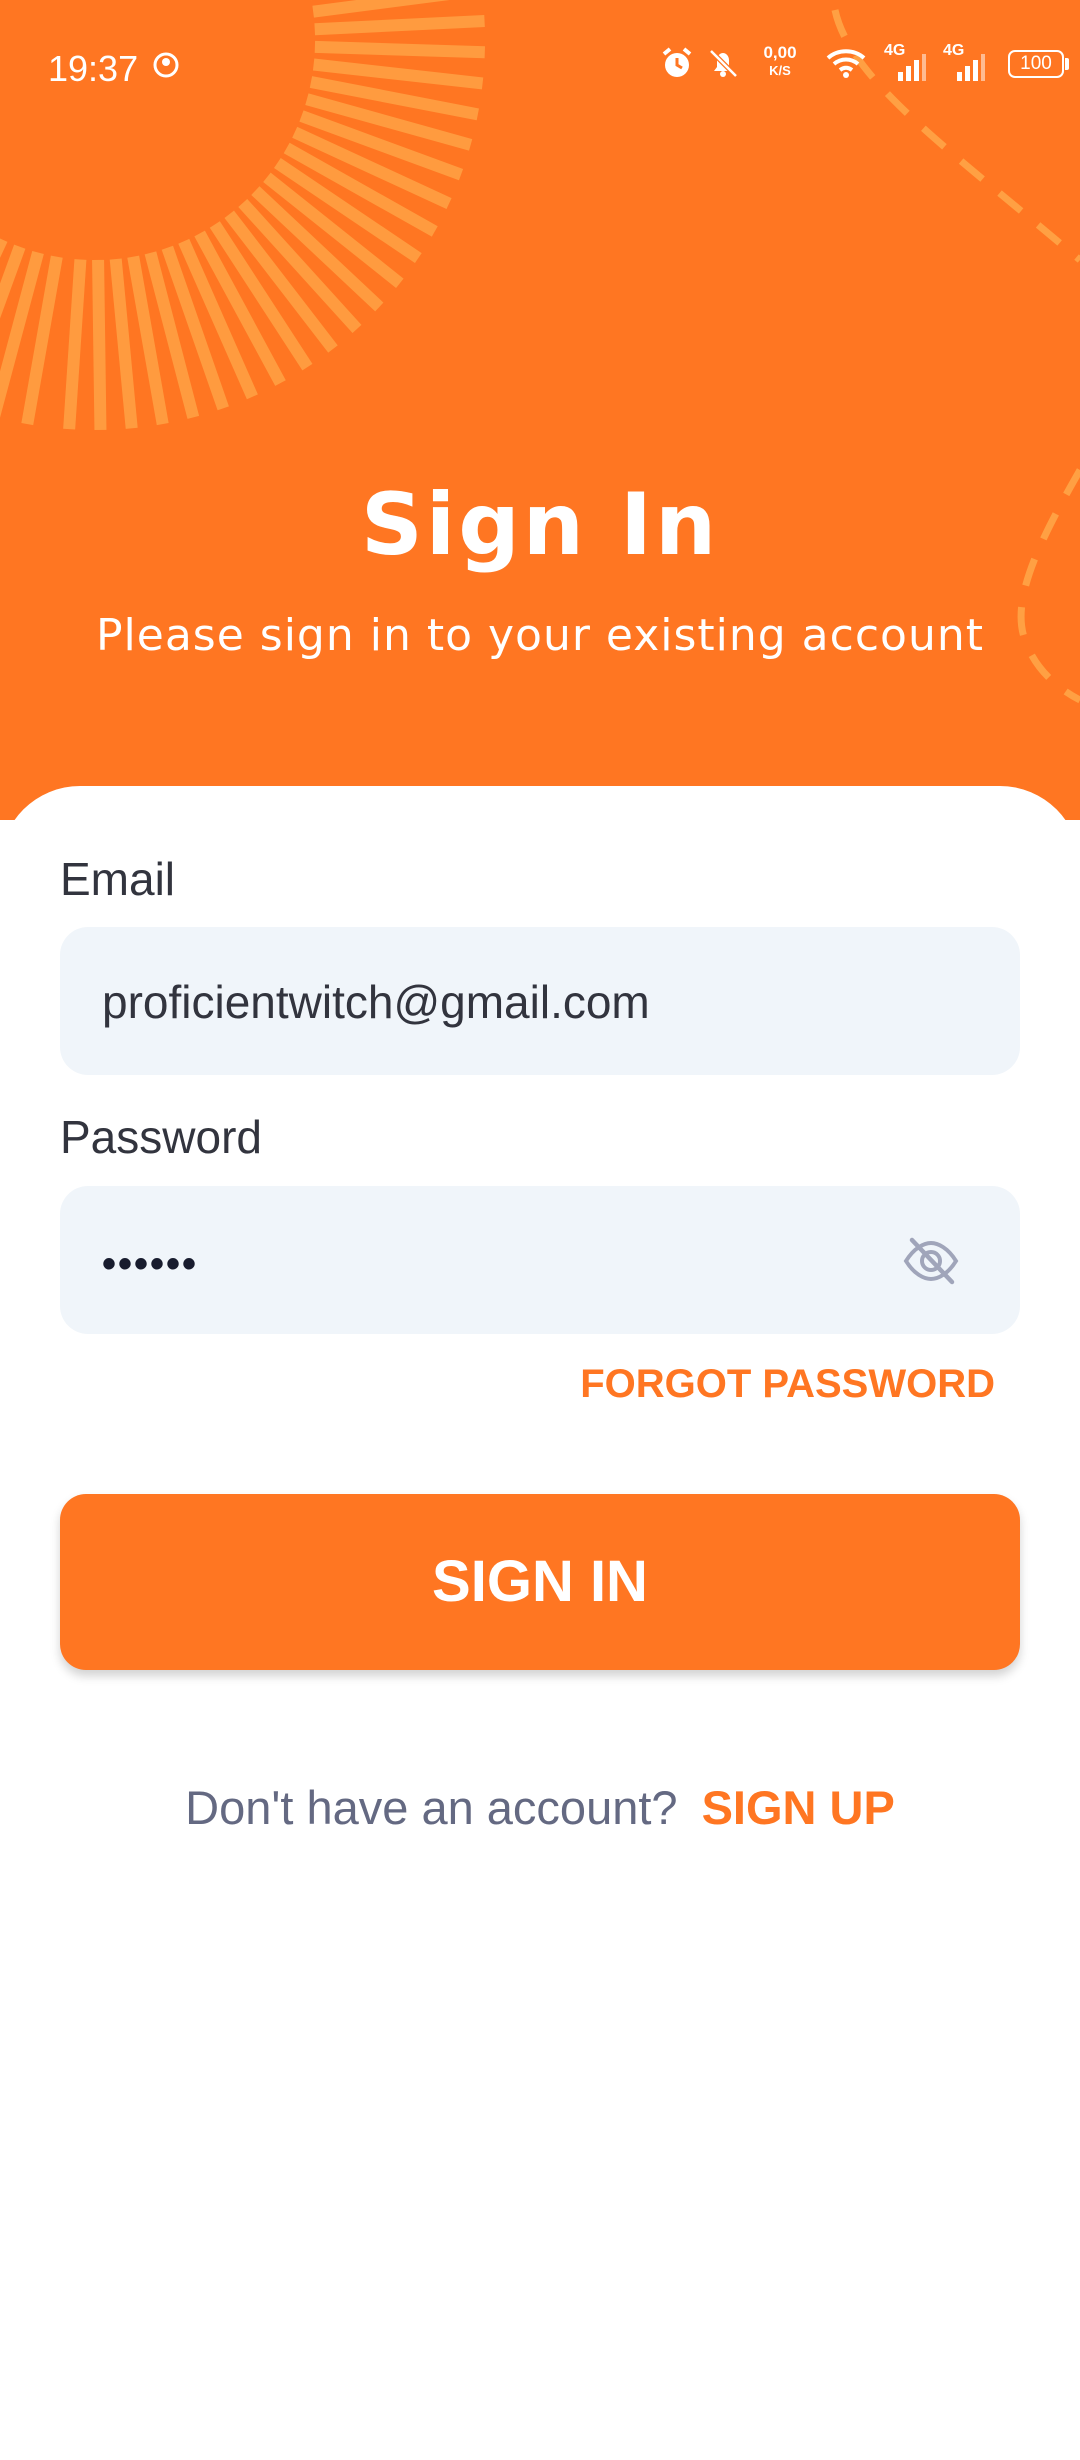 The width and height of the screenshot is (1080, 2460). What do you see at coordinates (846, 63) in the screenshot?
I see `wifi-icon` at bounding box center [846, 63].